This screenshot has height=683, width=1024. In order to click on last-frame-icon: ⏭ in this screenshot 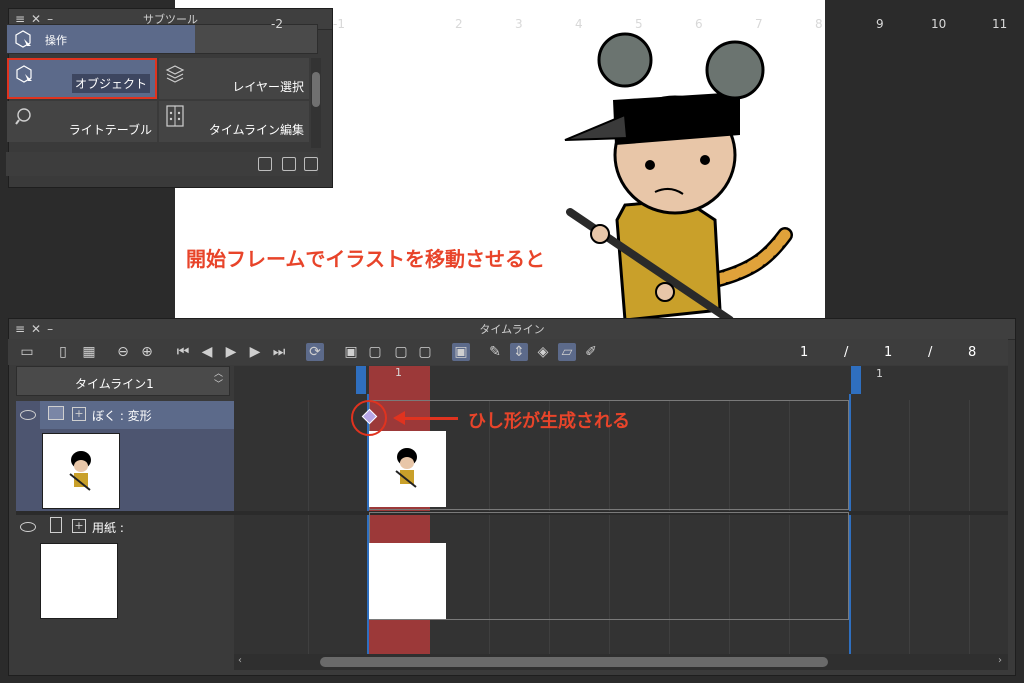, I will do `click(279, 352)`.